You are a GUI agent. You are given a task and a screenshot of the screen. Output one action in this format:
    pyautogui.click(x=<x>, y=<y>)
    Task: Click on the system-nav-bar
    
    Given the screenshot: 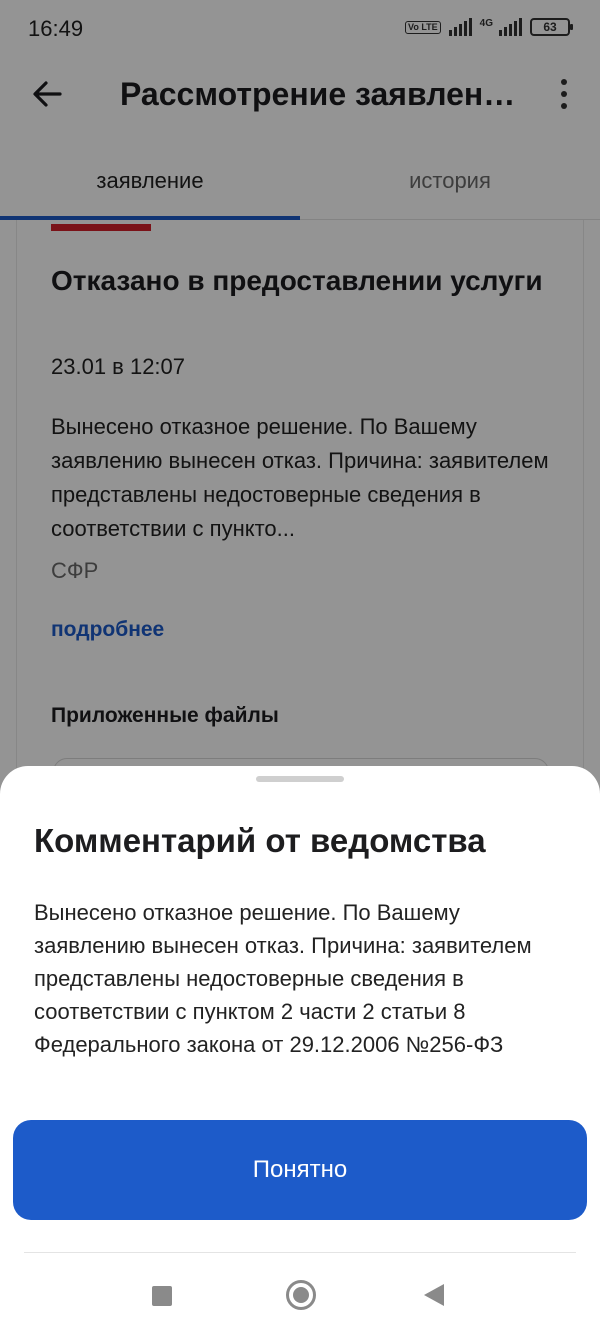 What is the action you would take?
    pyautogui.click(x=300, y=1293)
    